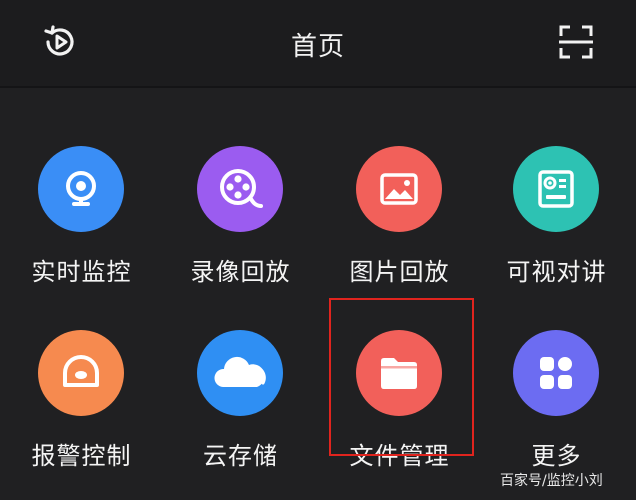 This screenshot has width=636, height=500. Describe the element at coordinates (556, 456) in the screenshot. I see `feature-label: 更多` at that location.